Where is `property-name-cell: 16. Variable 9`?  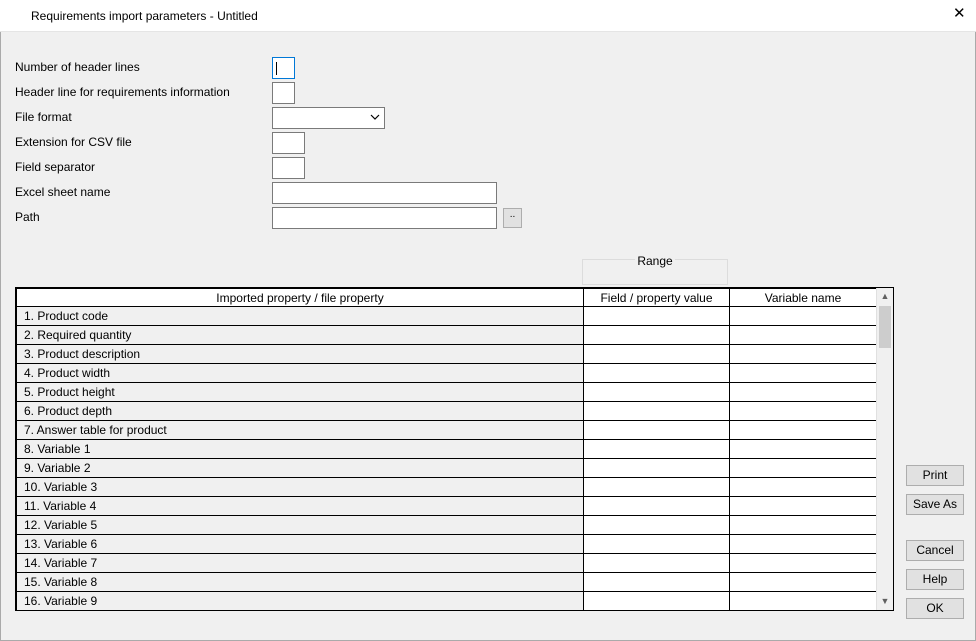 property-name-cell: 16. Variable 9 is located at coordinates (300, 600).